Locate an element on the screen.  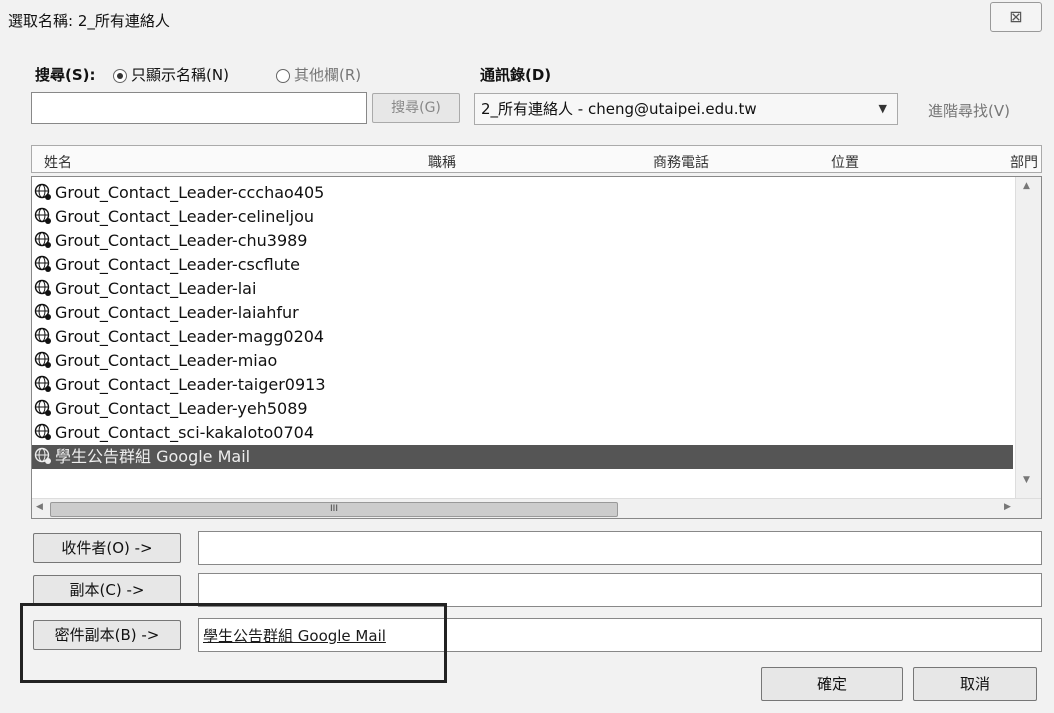
highlight-annotation is located at coordinates (233, 643).